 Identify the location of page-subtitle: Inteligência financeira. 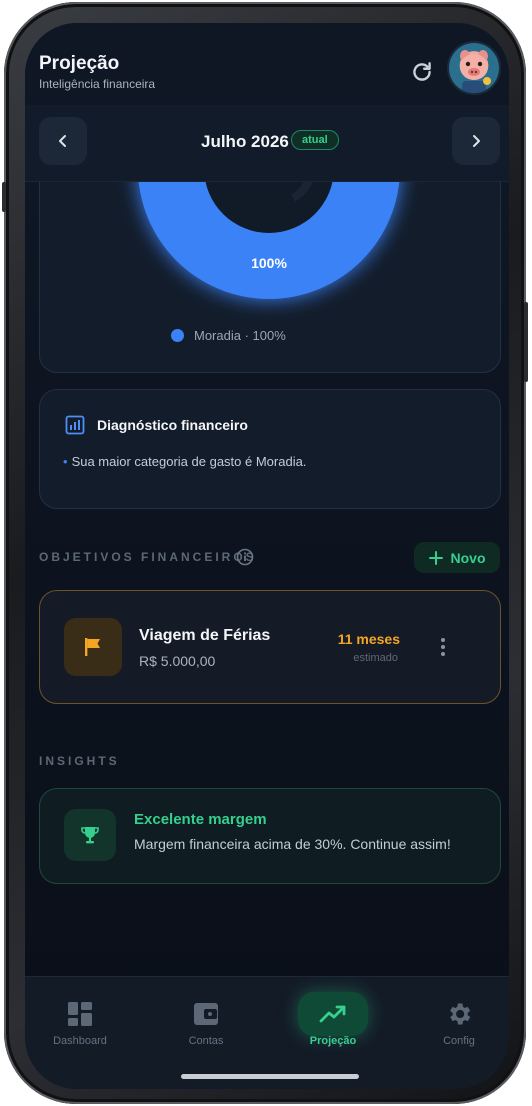
(97, 84).